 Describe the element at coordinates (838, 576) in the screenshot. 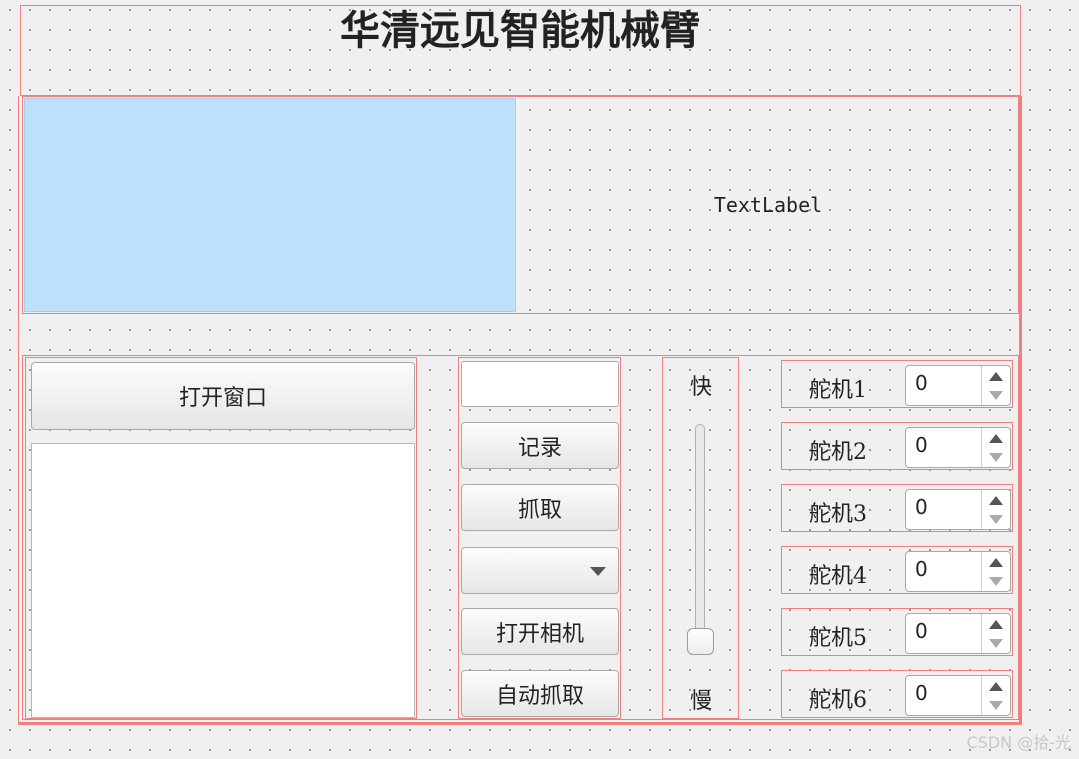

I see `servo-label: 舵机4` at that location.